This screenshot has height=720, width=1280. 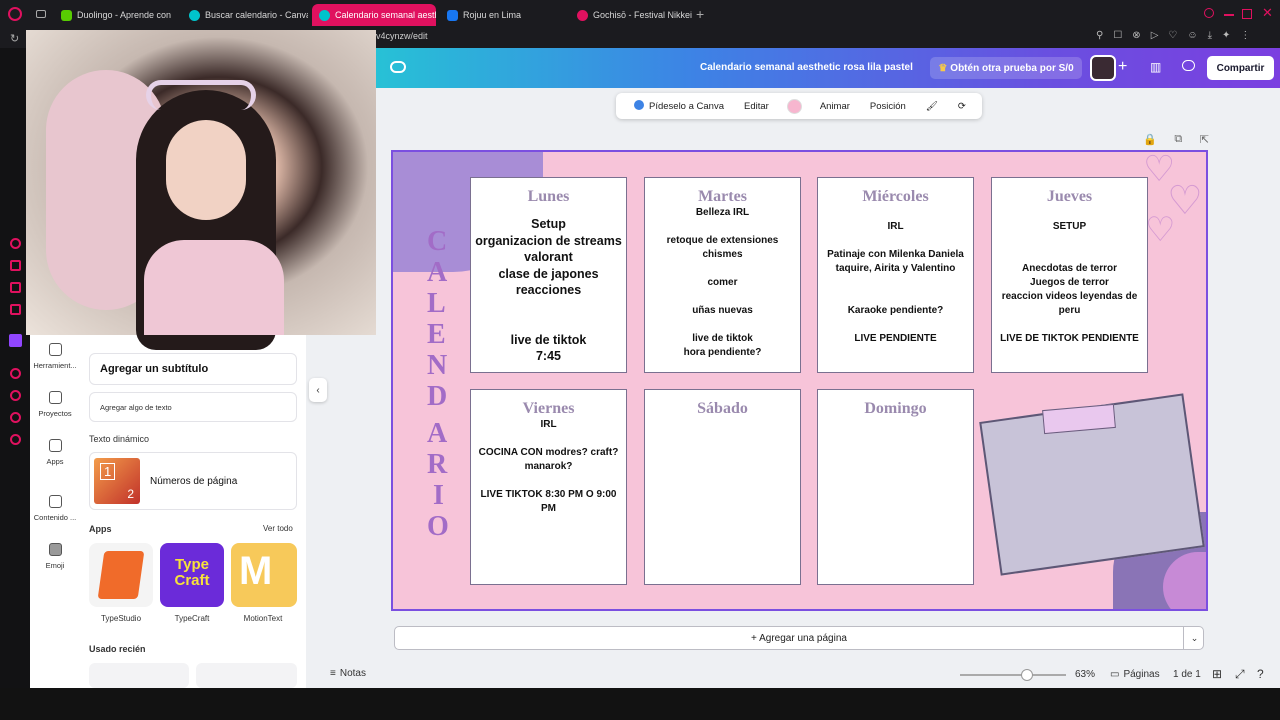 What do you see at coordinates (1155, 67) in the screenshot?
I see `analytics-icon: ▥` at bounding box center [1155, 67].